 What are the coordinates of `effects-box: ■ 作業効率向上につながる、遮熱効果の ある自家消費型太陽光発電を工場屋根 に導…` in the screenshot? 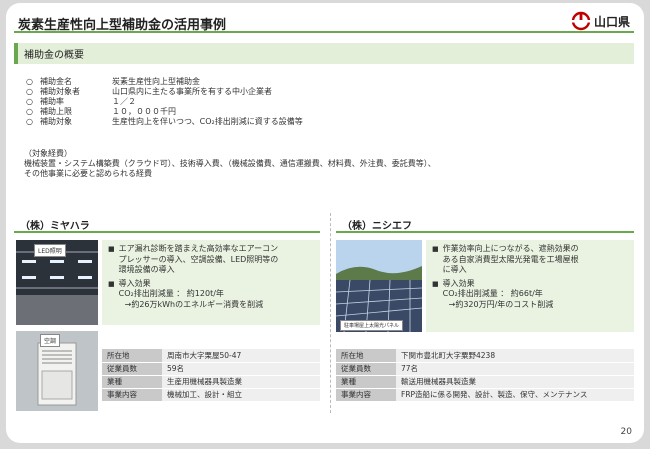 It's located at (530, 286).